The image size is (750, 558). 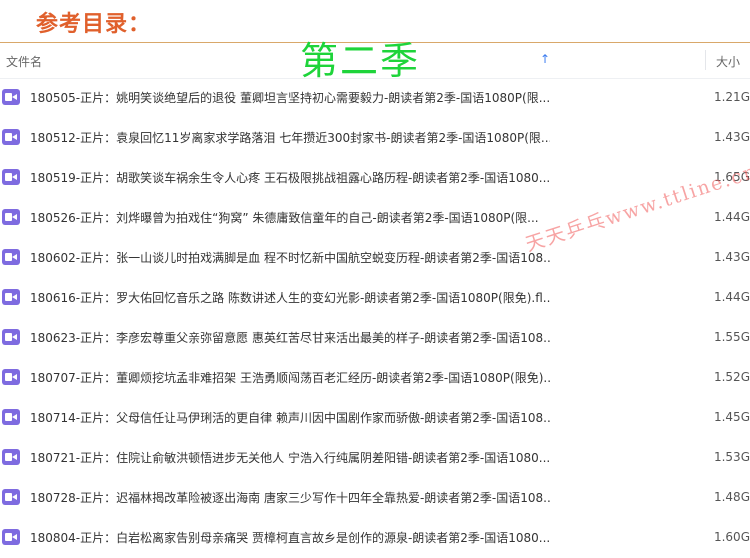 What do you see at coordinates (731, 417) in the screenshot?
I see `file-size: 1.45G` at bounding box center [731, 417].